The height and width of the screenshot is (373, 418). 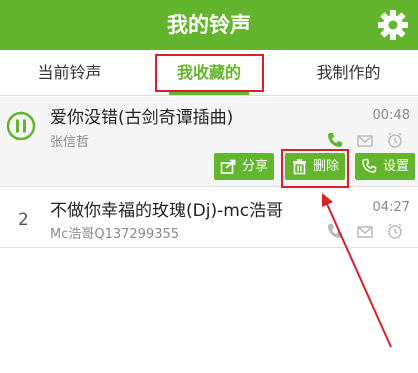 What do you see at coordinates (69, 73) in the screenshot?
I see `tab-current-ringtone: 当前铃声` at bounding box center [69, 73].